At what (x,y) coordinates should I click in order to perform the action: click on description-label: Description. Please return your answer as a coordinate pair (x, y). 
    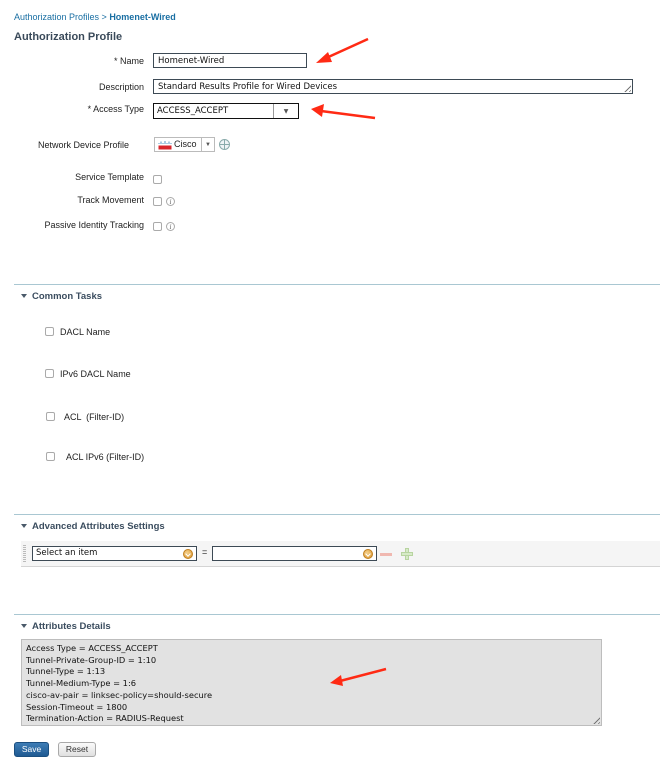
    Looking at the image, I should click on (121, 87).